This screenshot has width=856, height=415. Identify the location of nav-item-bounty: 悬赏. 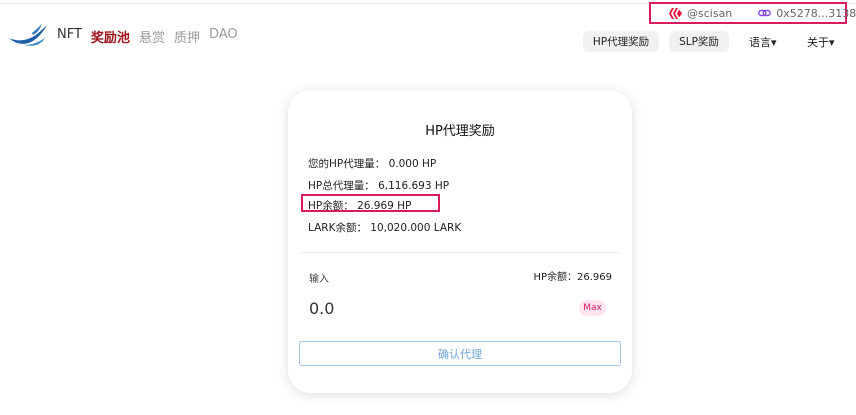
(152, 36).